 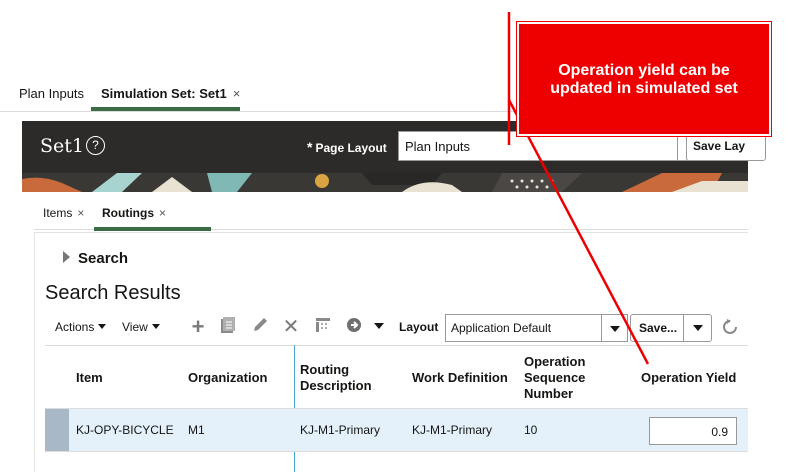 I want to click on header-line: Routing, so click(x=325, y=369).